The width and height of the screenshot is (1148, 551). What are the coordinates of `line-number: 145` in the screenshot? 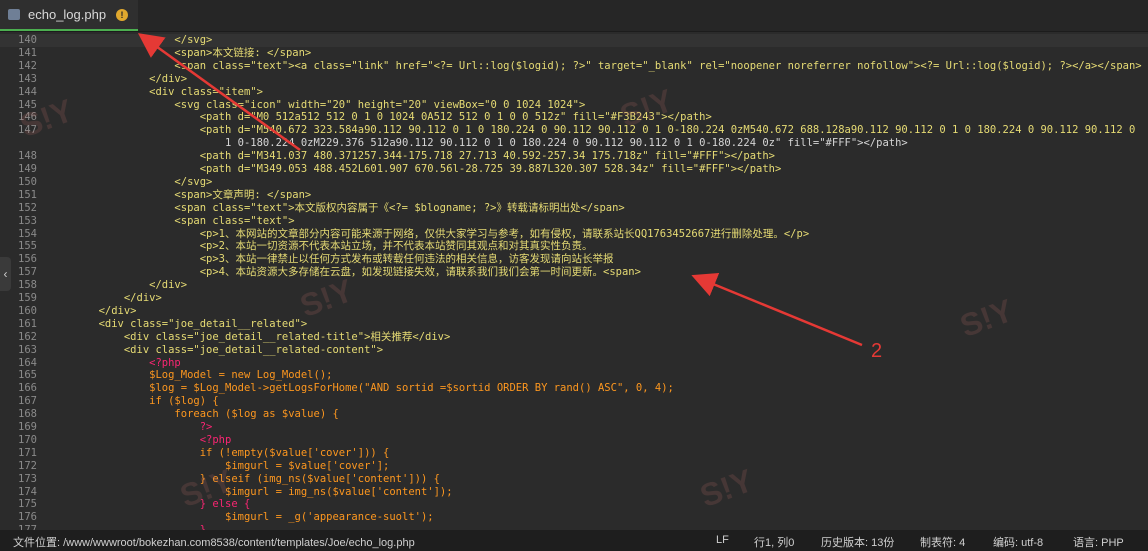 It's located at (27, 104).